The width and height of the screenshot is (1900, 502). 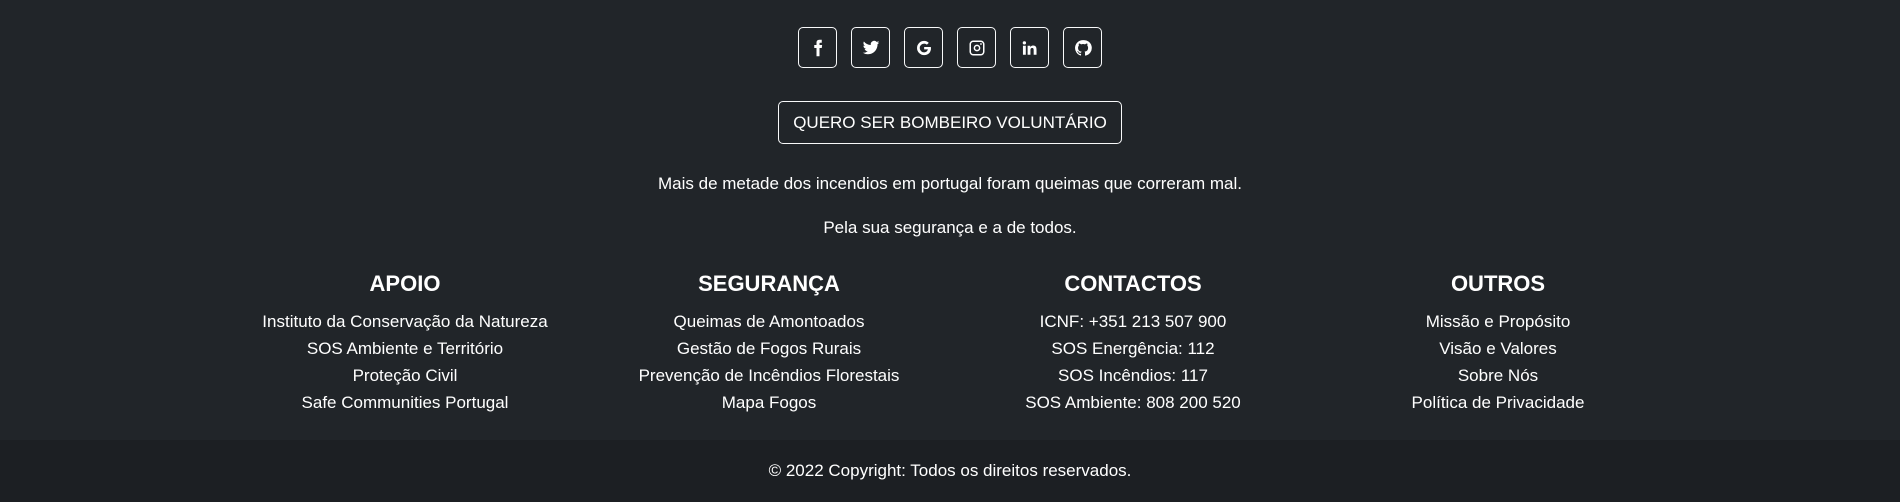 I want to click on footer-link: Missão e Propósito, so click(x=1498, y=321).